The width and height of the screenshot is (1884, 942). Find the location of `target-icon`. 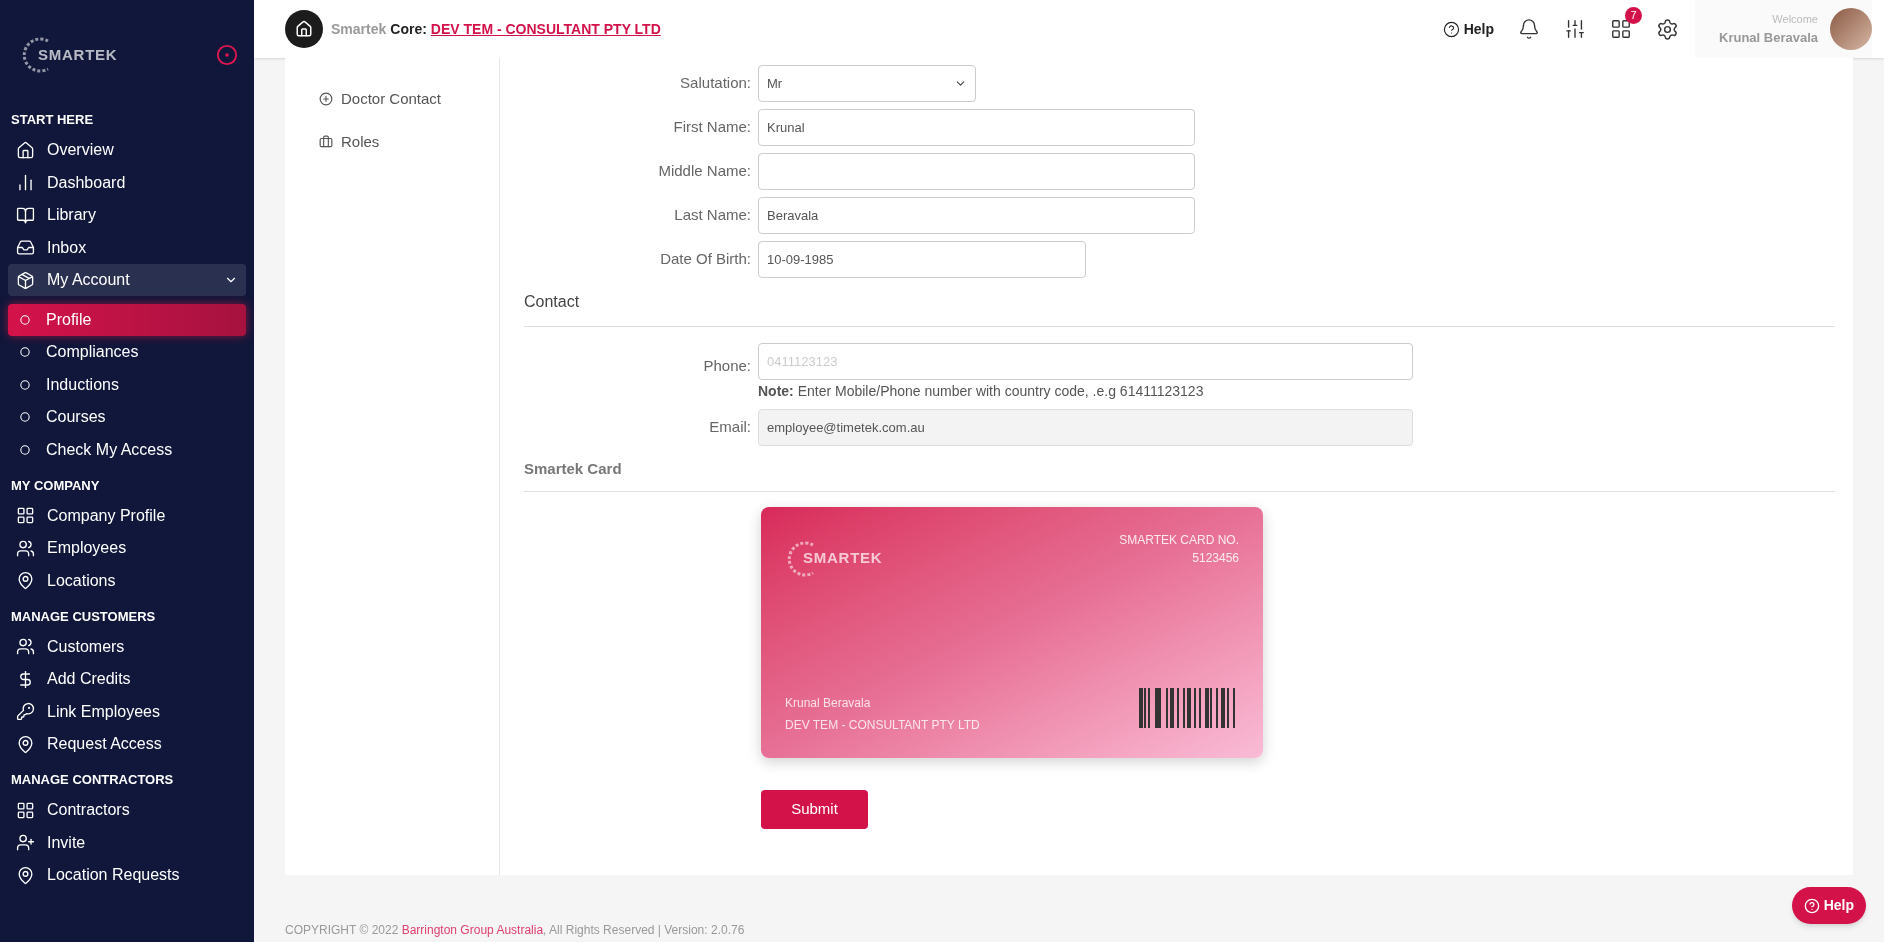

target-icon is located at coordinates (227, 55).